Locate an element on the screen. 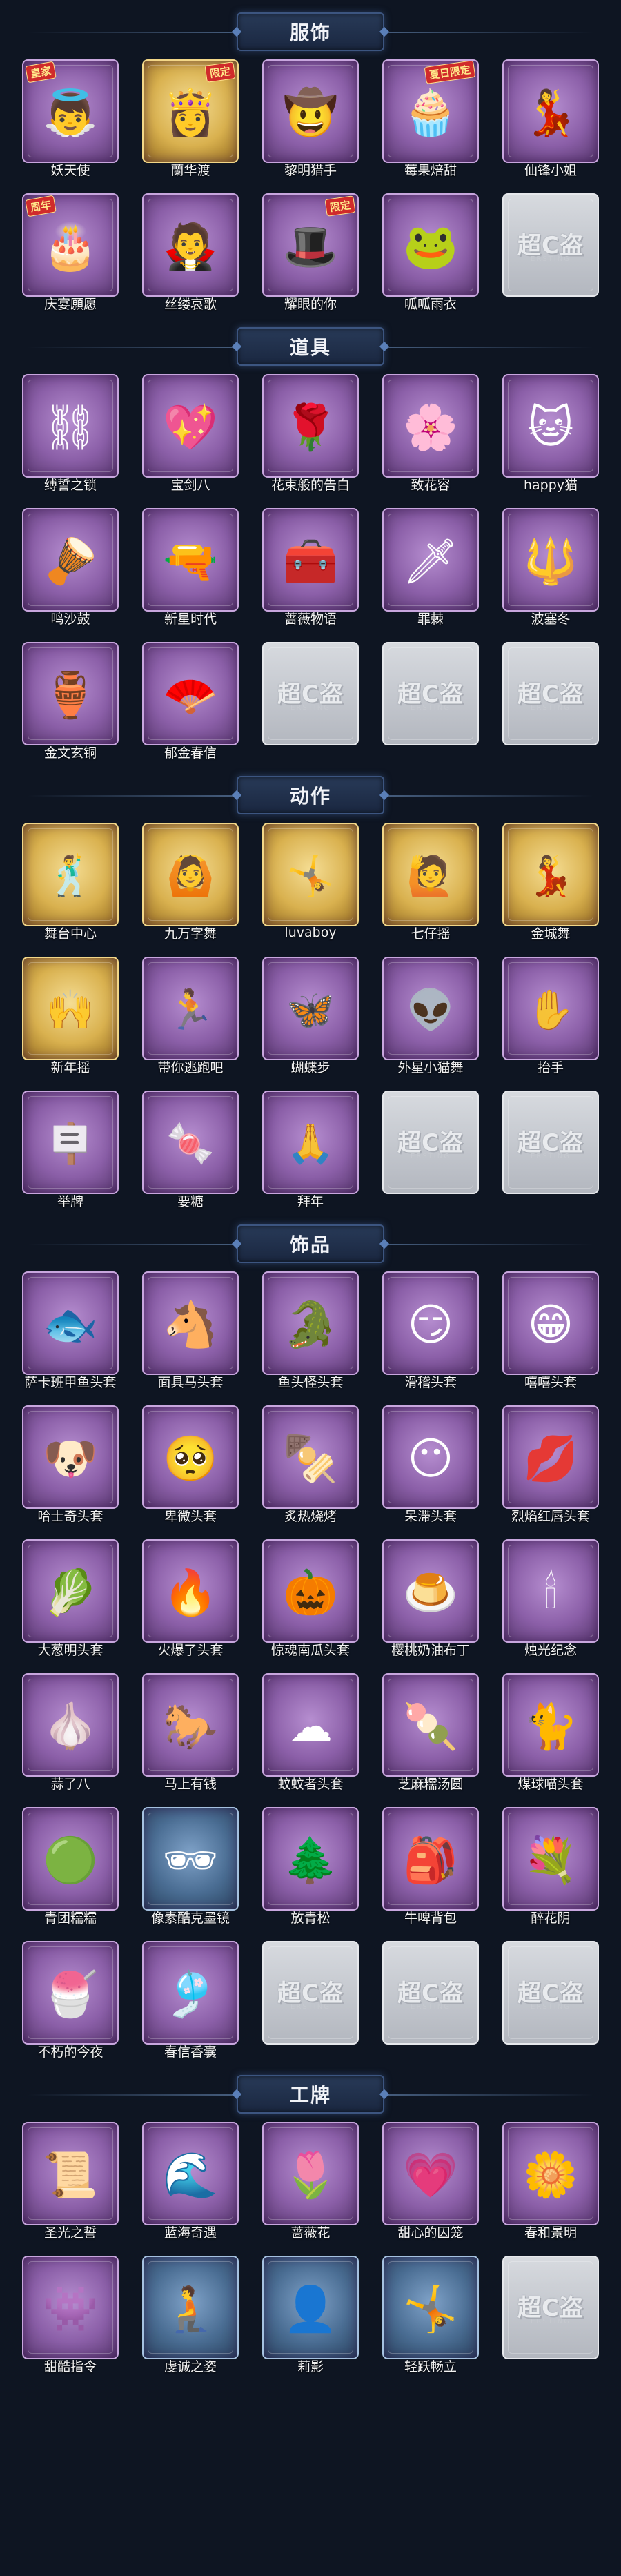 This screenshot has height=2576, width=621. item-label: 缚誓之锁 is located at coordinates (70, 485).